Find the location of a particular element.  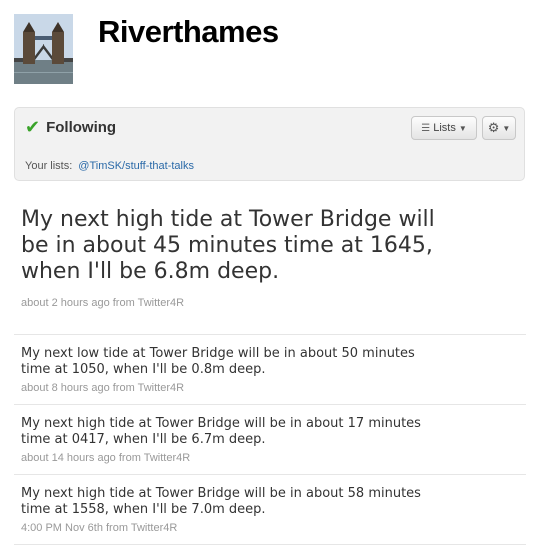

tower-bridge-photo-icon is located at coordinates (43, 49).